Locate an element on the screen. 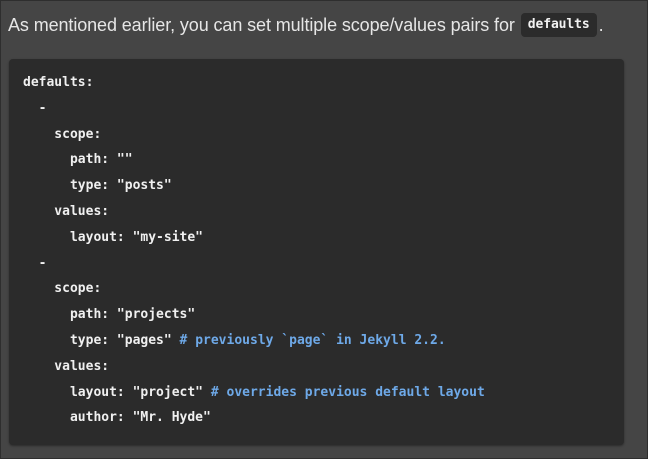 Image resolution: width=648 pixels, height=459 pixels. code-comment: # previously `page` in Jekyll 2.2. is located at coordinates (312, 340).